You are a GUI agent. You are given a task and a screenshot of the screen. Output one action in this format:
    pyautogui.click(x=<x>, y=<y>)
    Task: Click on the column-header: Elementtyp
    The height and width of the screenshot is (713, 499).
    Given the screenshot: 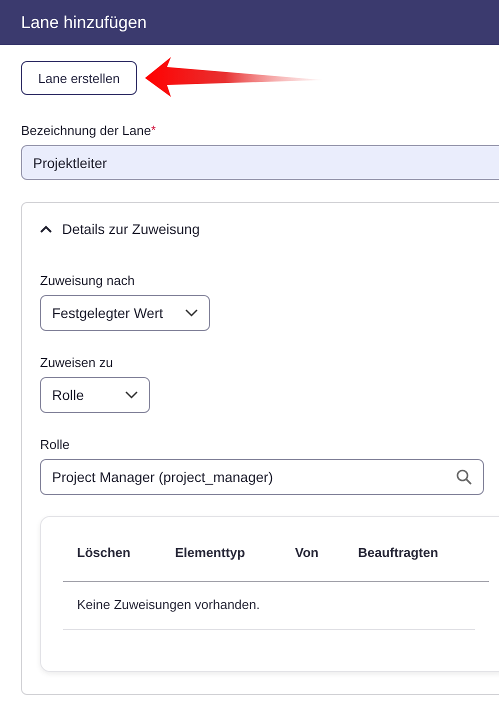 What is the action you would take?
    pyautogui.click(x=210, y=553)
    